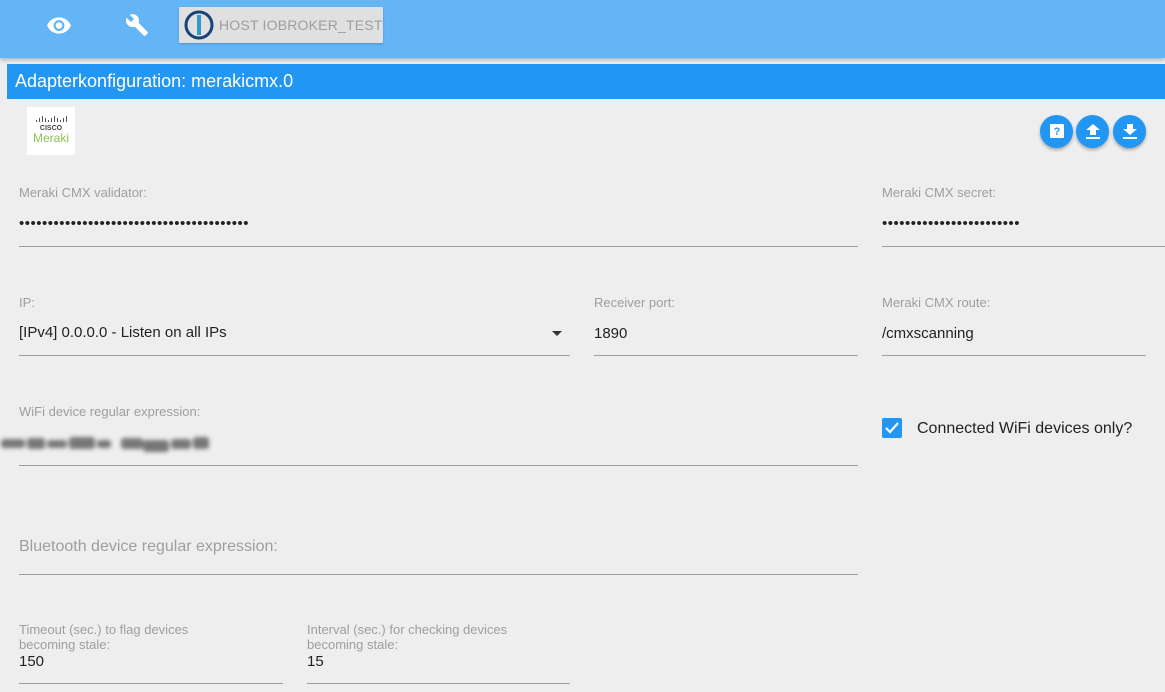 The width and height of the screenshot is (1165, 692). I want to click on ip-select: IP: [IPv4] 0.0.0.0 - Listen on all IPs, so click(294, 325).